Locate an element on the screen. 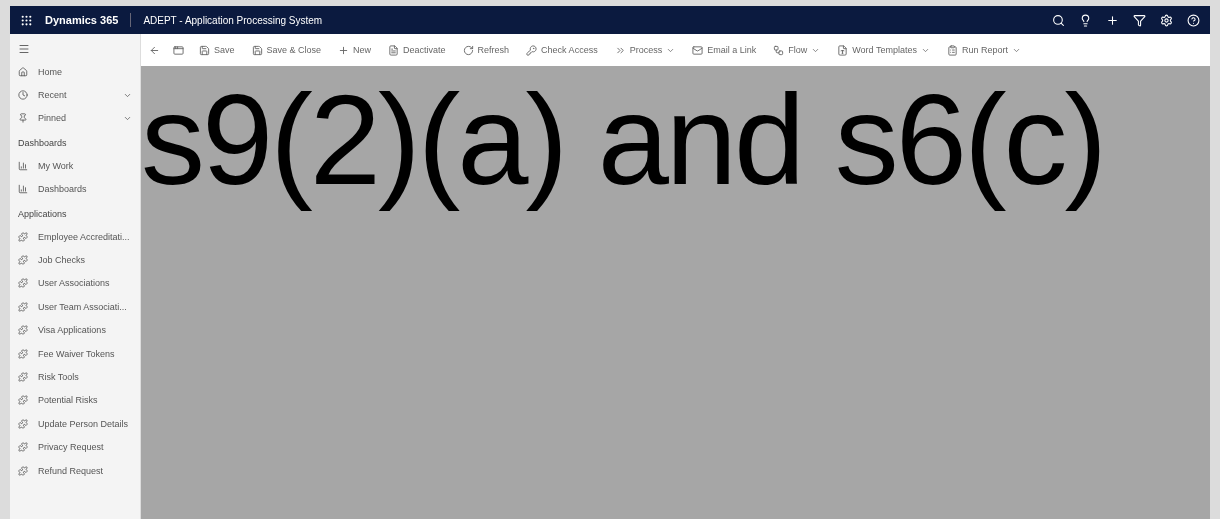 Image resolution: width=1220 pixels, height=519 pixels. key-icon is located at coordinates (532, 50).